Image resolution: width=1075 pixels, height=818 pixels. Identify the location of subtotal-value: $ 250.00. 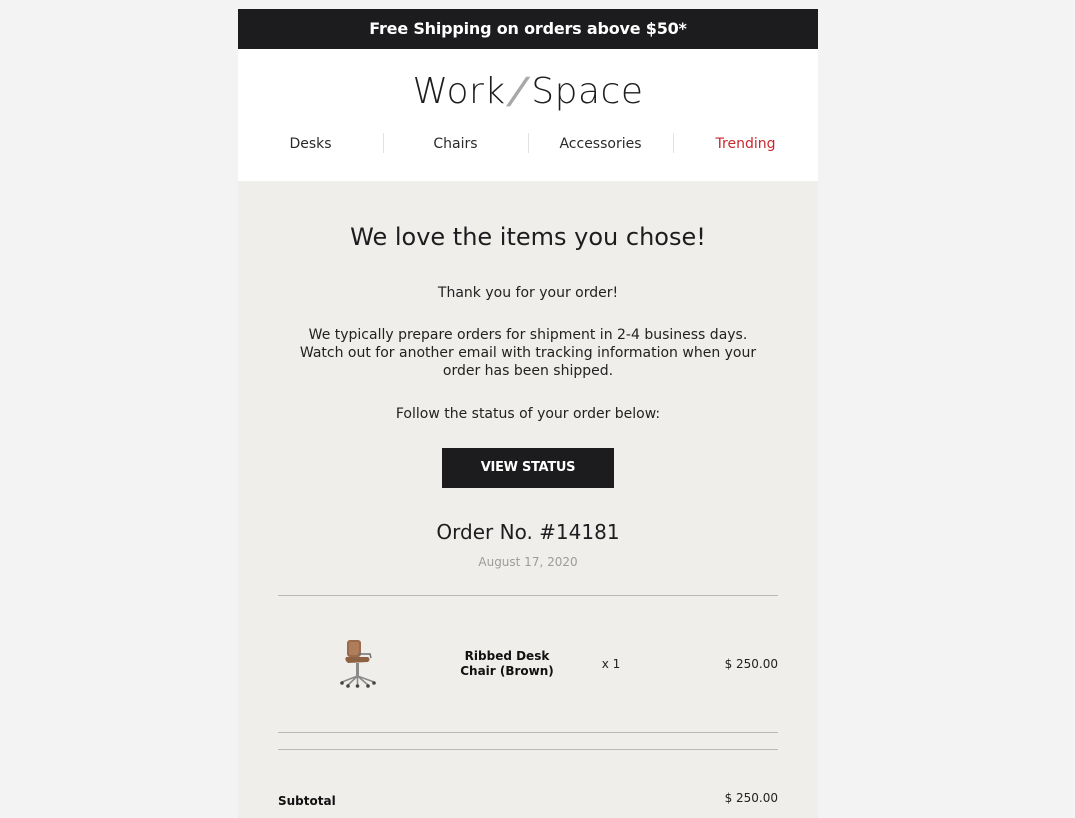
(751, 798).